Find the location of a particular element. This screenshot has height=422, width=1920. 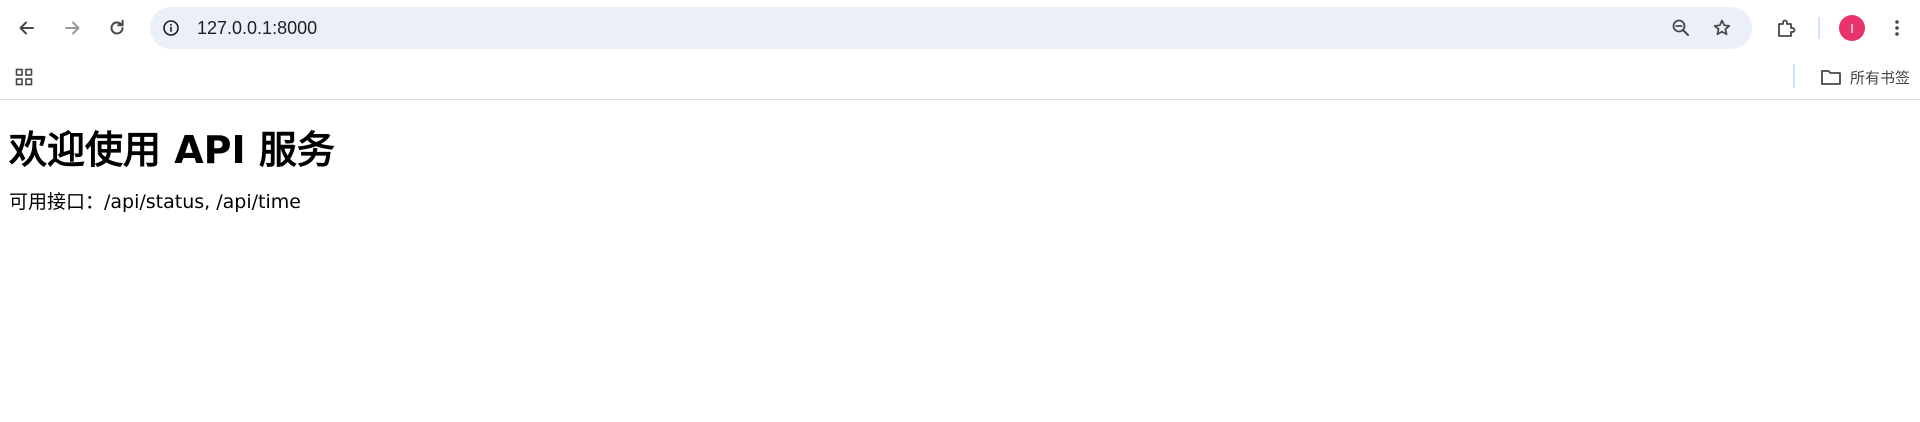

apps-grid-icon is located at coordinates (24, 77).